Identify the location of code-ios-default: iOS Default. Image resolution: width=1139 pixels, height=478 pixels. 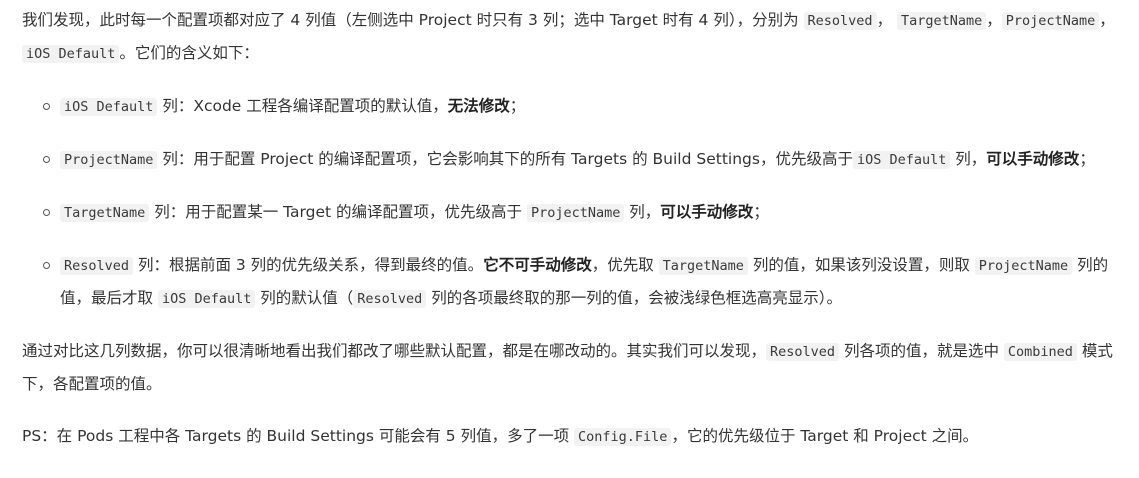
(71, 54).